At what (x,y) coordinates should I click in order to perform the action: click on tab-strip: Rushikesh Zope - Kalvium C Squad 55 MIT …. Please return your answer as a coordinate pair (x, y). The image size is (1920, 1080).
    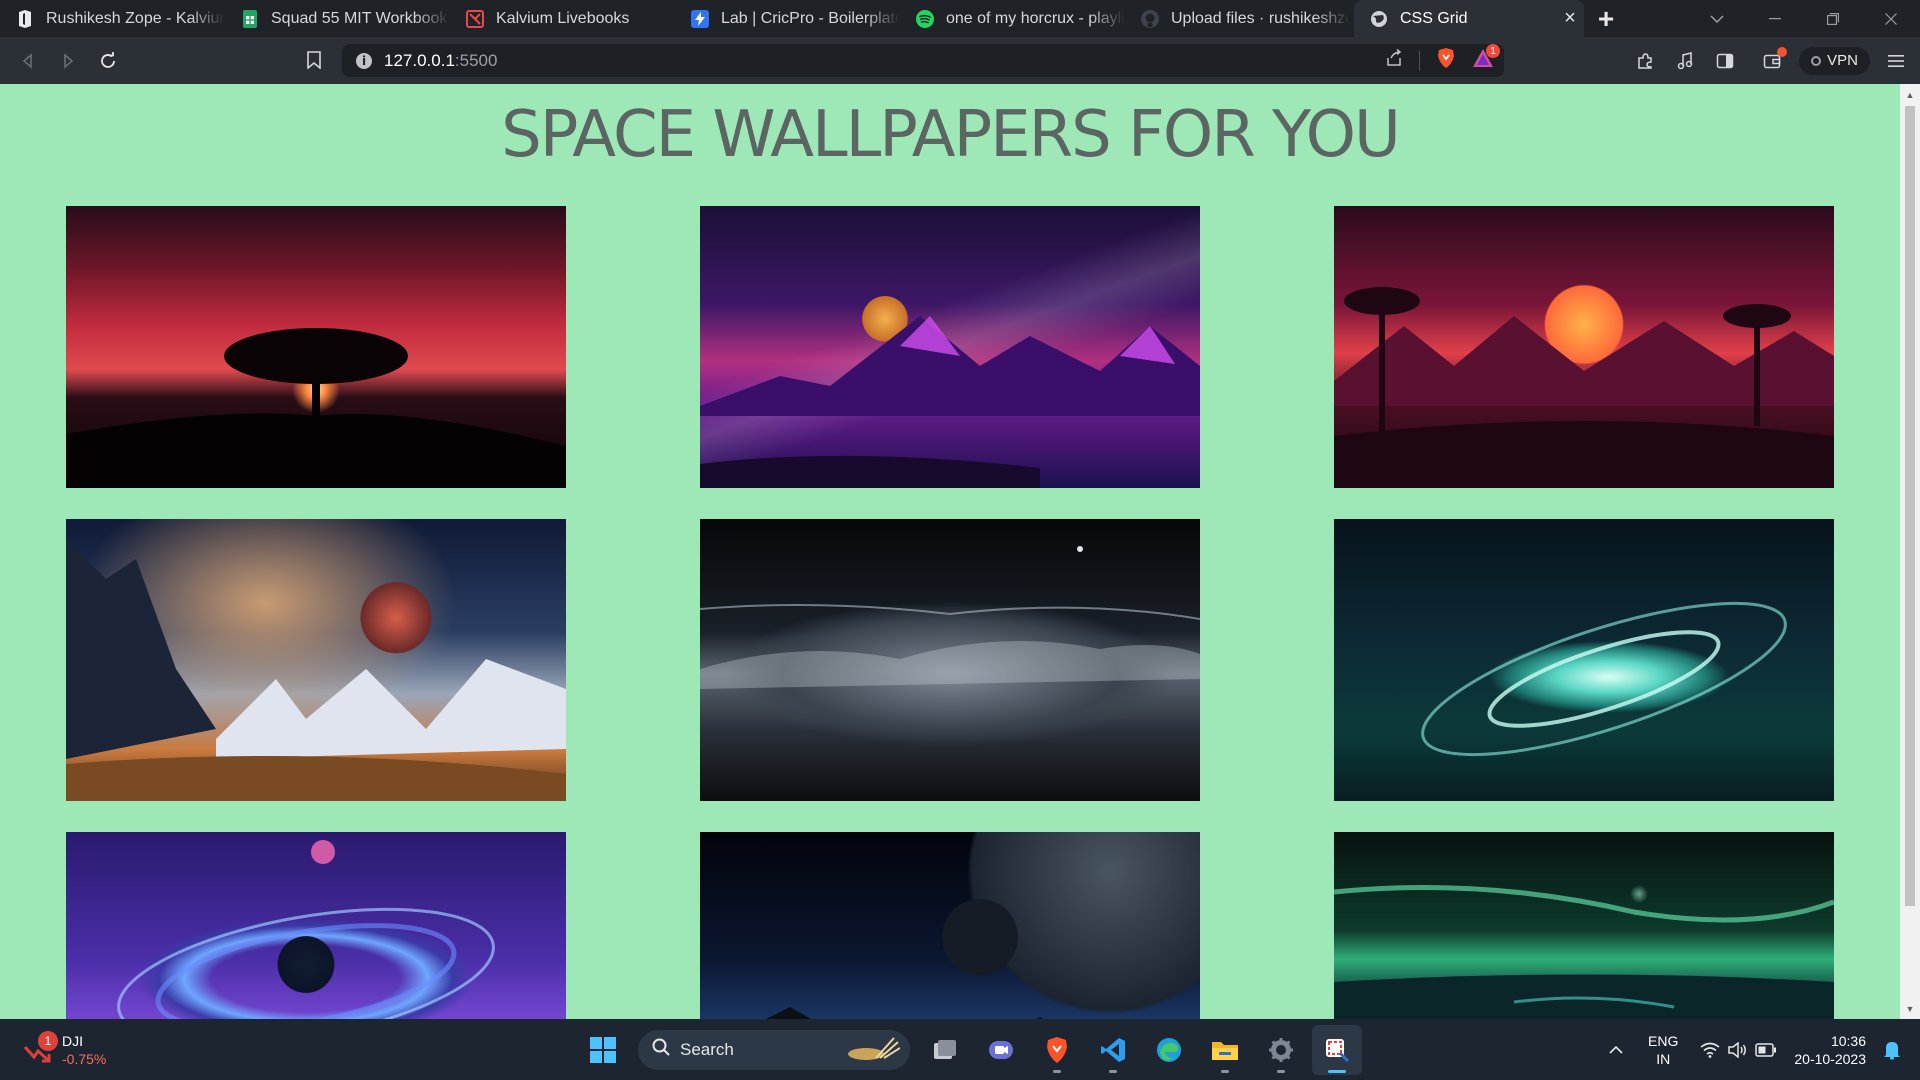
    Looking at the image, I should click on (960, 18).